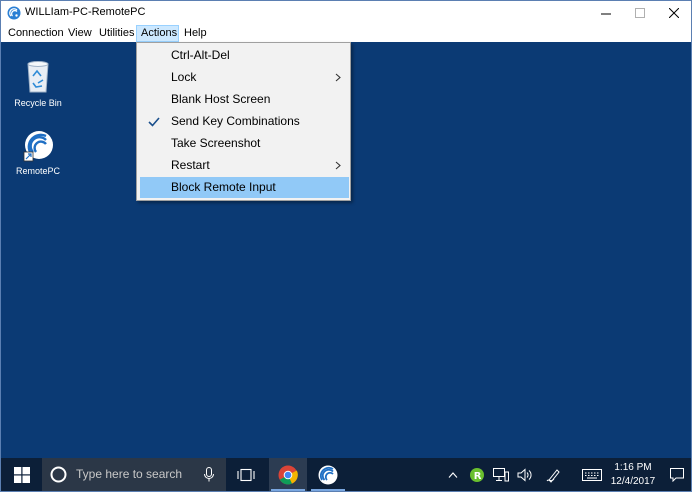 Image resolution: width=692 pixels, height=492 pixels. Describe the element at coordinates (58, 474) in the screenshot. I see `cortana-icon` at that location.